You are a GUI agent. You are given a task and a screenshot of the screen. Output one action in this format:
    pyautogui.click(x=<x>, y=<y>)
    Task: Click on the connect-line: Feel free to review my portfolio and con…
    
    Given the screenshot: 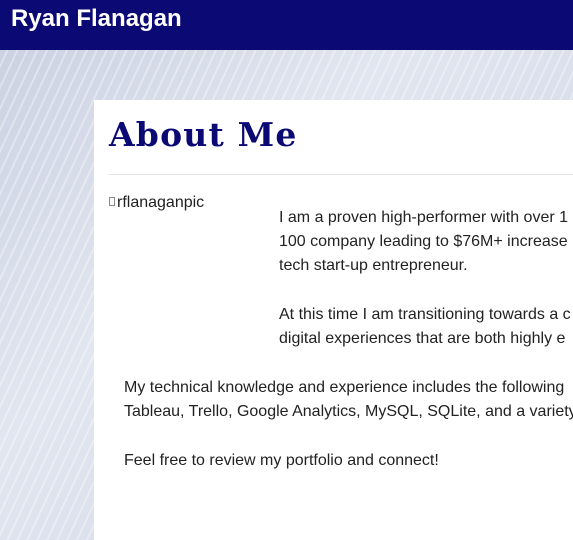 What is the action you would take?
    pyautogui.click(x=281, y=460)
    